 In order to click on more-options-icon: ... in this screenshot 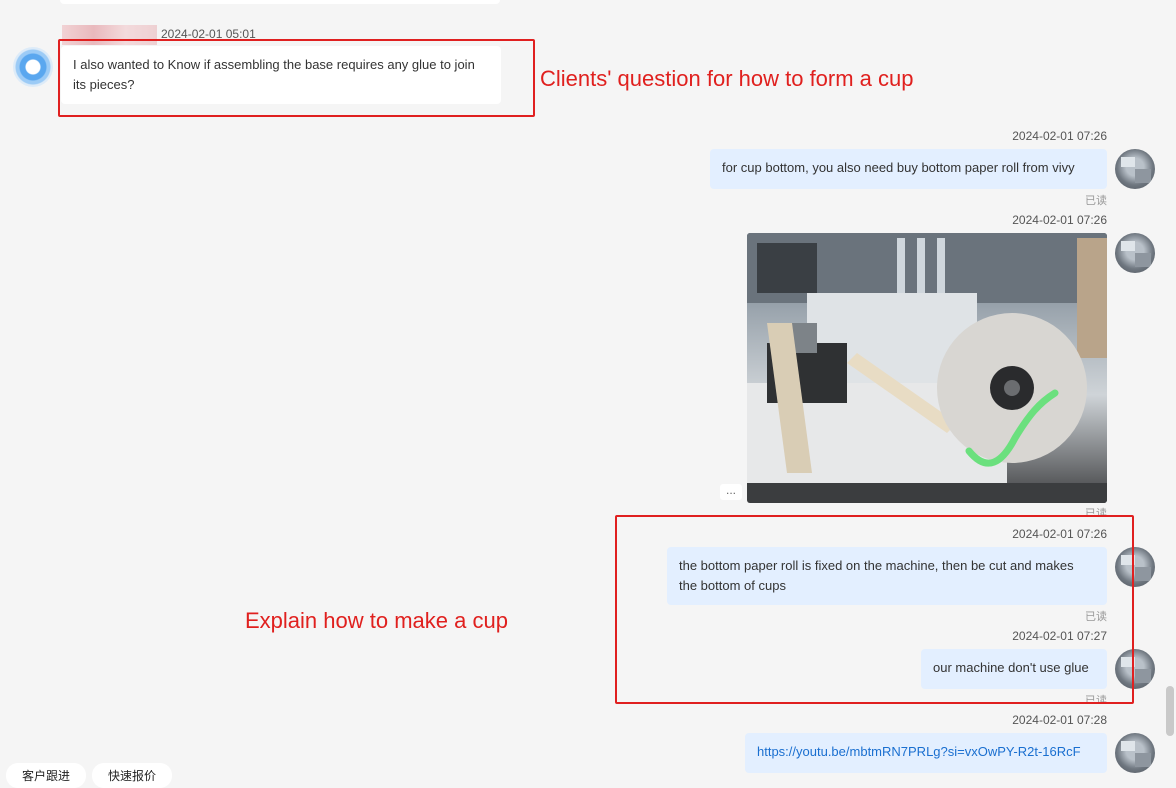, I will do `click(731, 492)`.